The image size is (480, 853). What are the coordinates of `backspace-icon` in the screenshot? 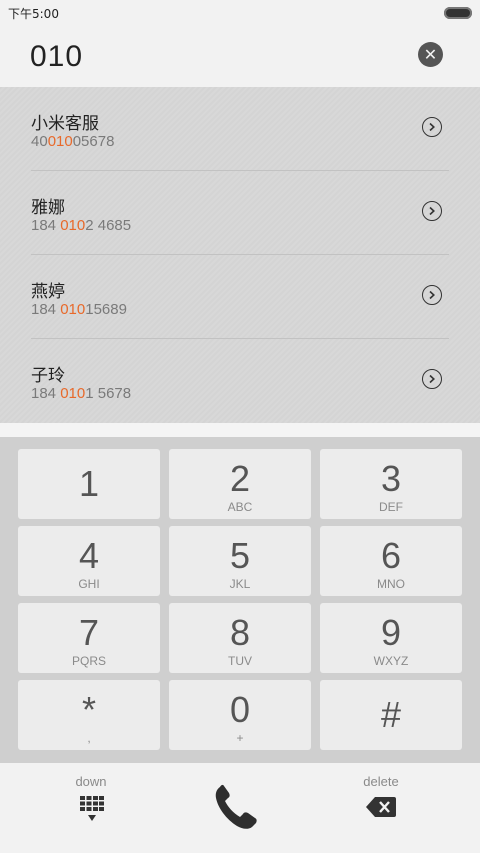 It's located at (381, 807).